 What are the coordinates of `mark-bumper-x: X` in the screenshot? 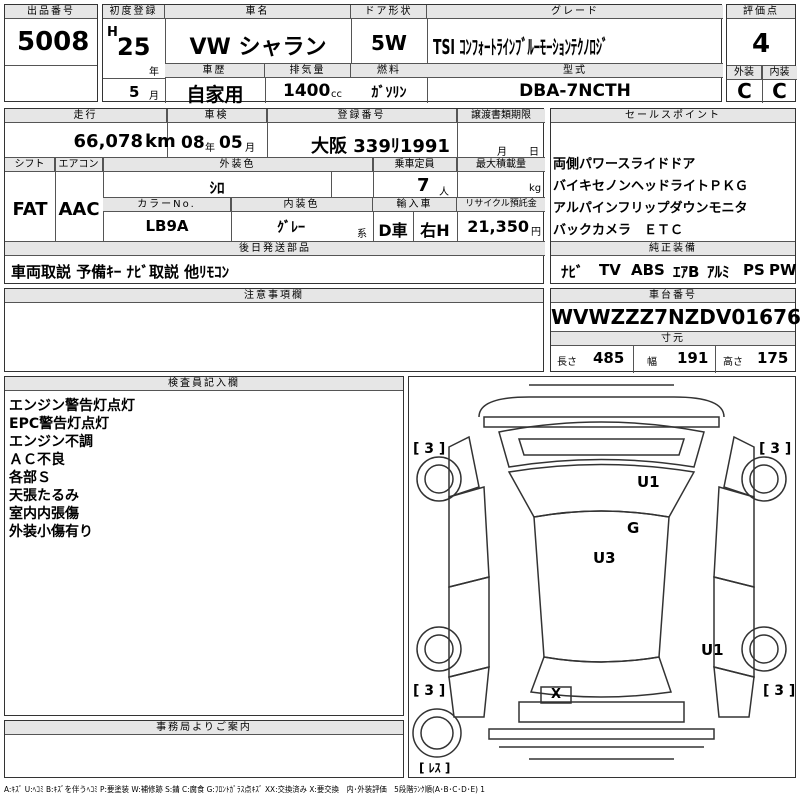 It's located at (556, 694).